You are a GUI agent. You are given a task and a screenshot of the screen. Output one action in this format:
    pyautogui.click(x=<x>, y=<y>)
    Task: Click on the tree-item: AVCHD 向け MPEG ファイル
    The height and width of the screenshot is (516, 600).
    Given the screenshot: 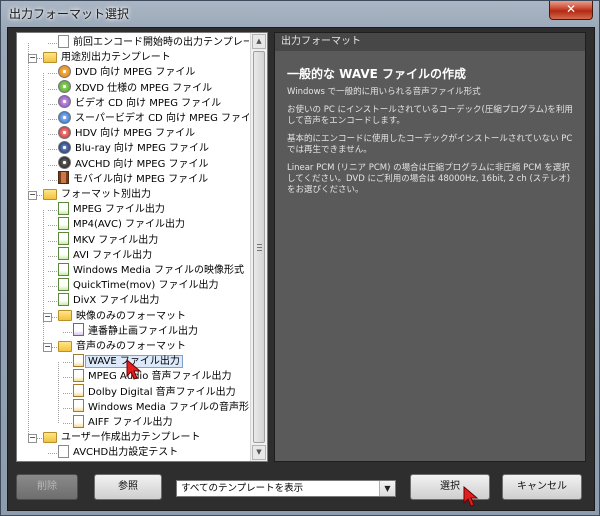 What is the action you would take?
    pyautogui.click(x=133, y=164)
    